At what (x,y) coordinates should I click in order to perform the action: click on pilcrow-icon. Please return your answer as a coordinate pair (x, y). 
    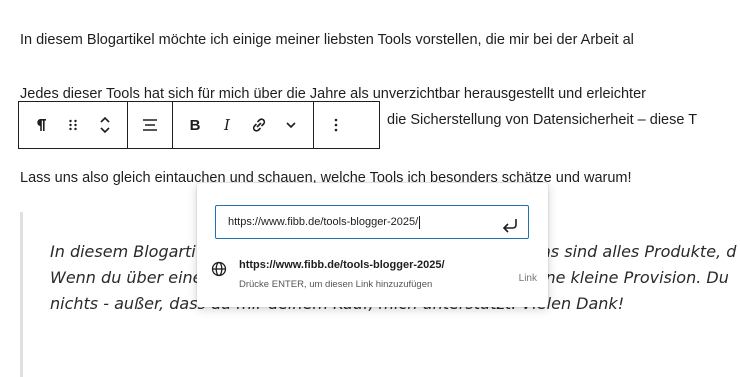
    Looking at the image, I should click on (41, 125).